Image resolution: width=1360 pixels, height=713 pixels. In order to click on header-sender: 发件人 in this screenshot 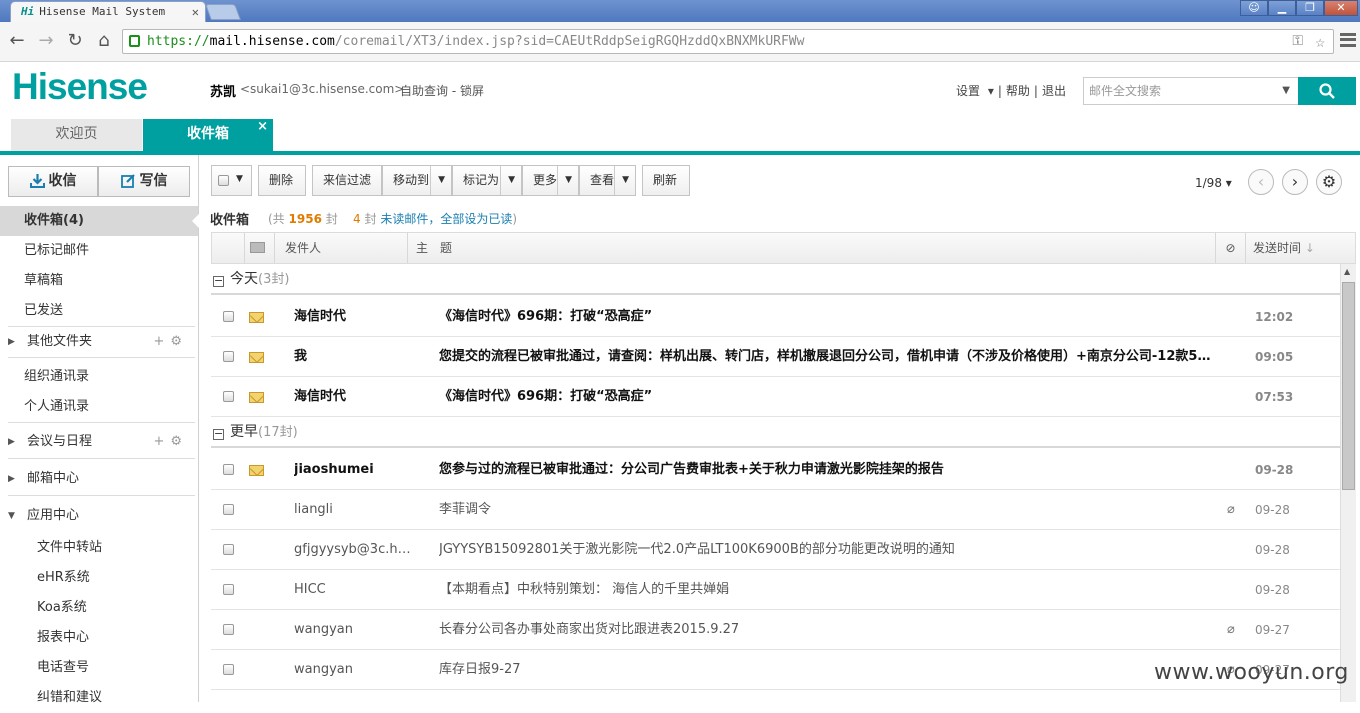, I will do `click(341, 248)`.